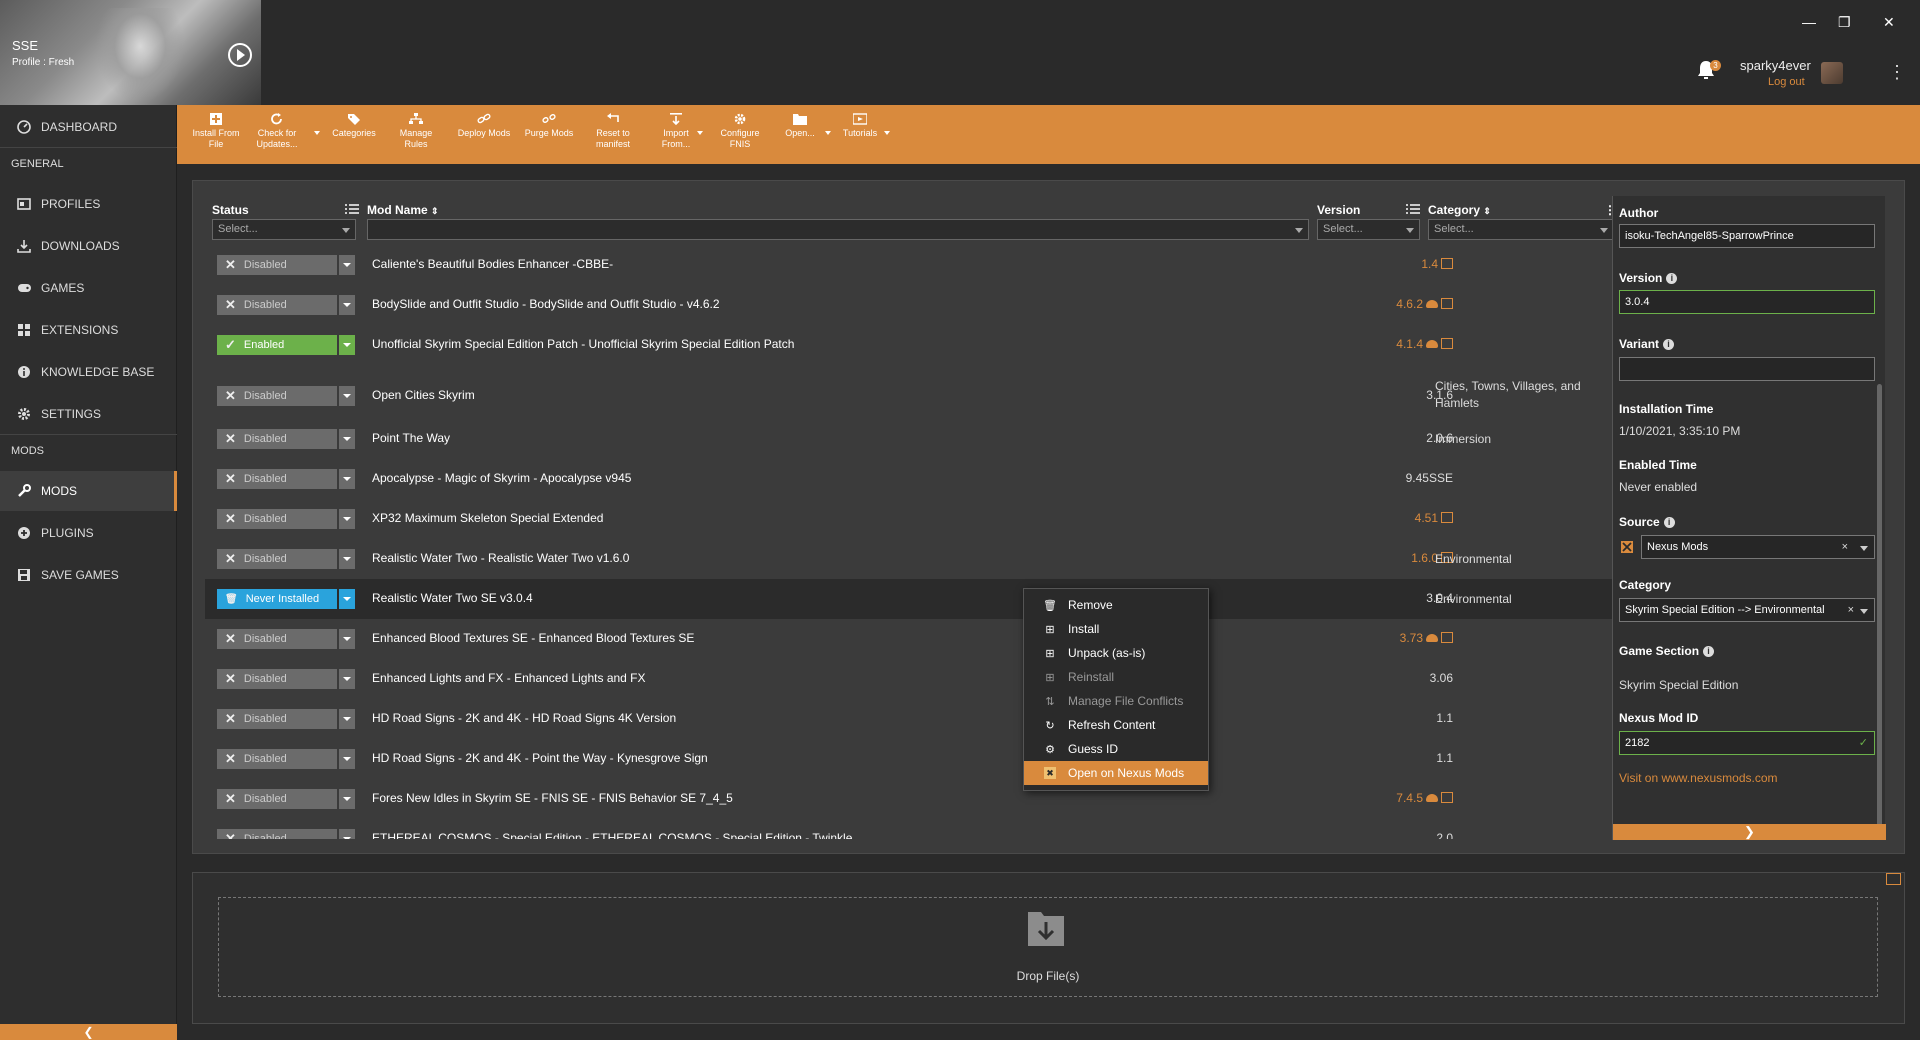  Describe the element at coordinates (838, 229) in the screenshot. I see `mod-name-filter` at that location.